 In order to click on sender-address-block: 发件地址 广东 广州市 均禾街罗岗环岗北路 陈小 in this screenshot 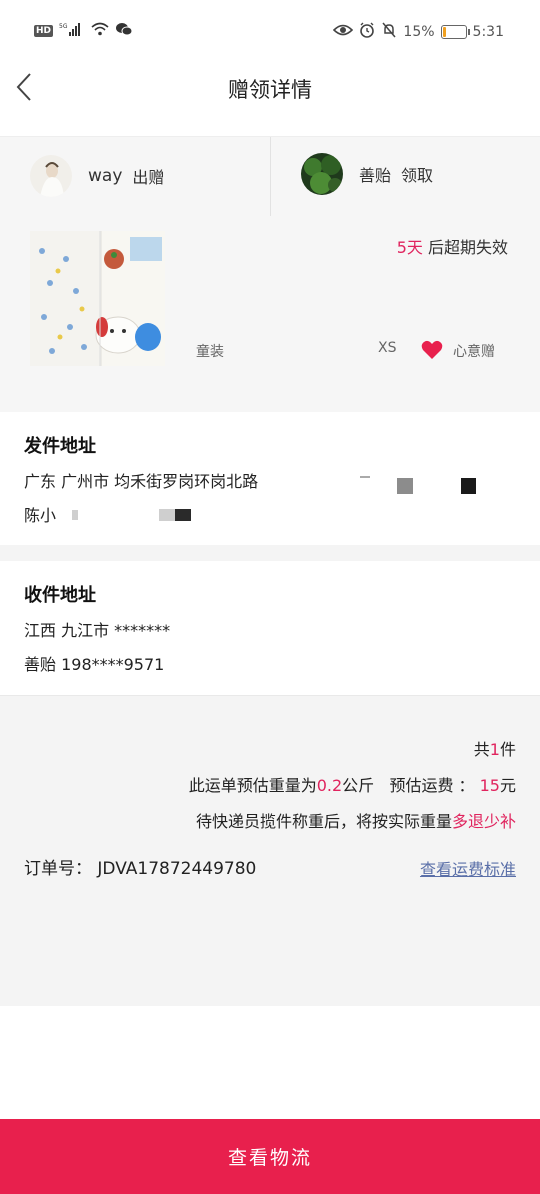, I will do `click(270, 478)`.